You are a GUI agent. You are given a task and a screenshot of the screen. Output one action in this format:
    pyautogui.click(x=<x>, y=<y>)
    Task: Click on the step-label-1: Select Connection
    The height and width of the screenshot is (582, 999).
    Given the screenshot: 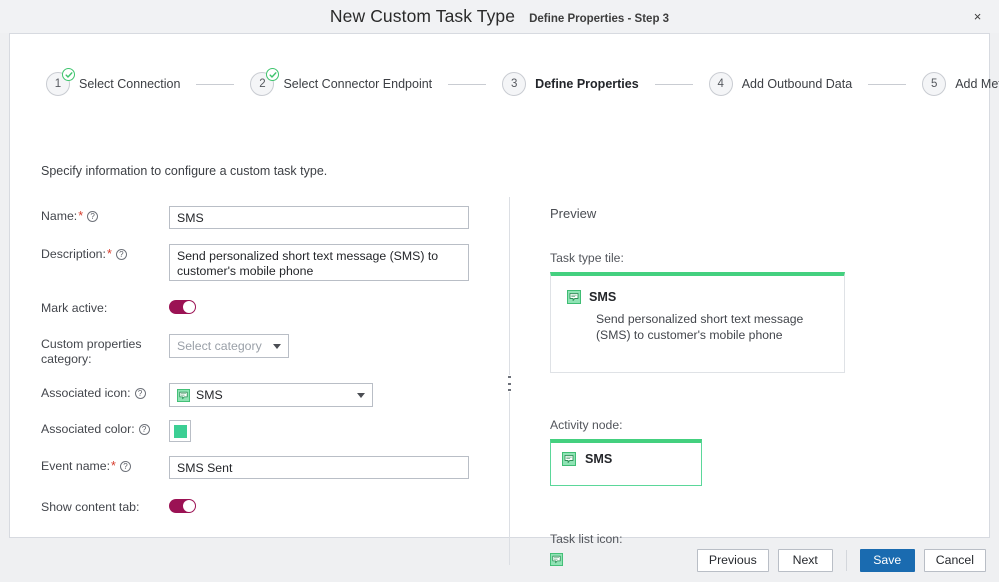 What is the action you would take?
    pyautogui.click(x=130, y=84)
    